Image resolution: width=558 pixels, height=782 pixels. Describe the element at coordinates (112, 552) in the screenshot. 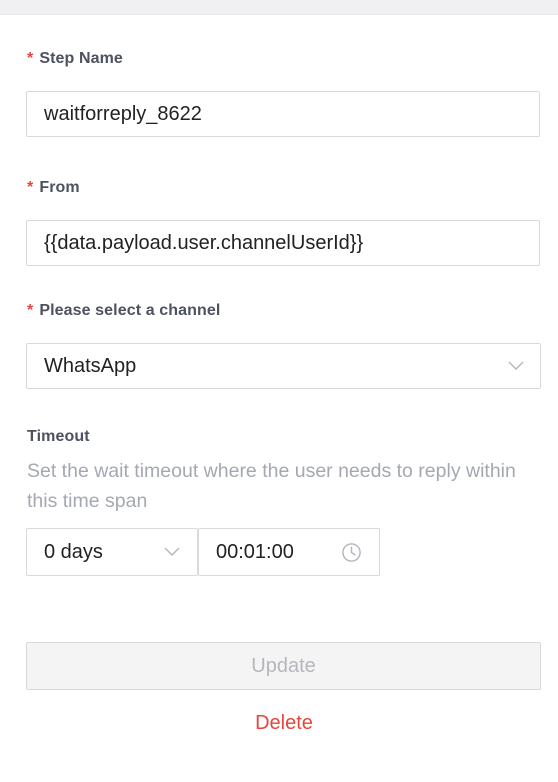

I see `timeout-days-select: 0 days` at that location.